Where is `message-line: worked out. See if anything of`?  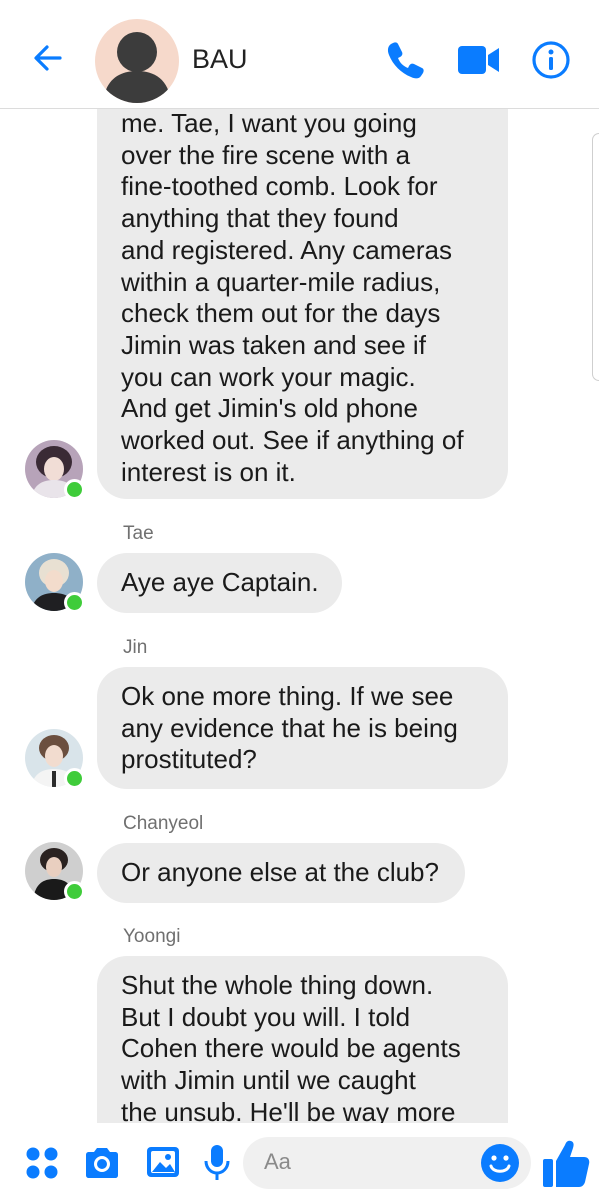 message-line: worked out. See if anything of is located at coordinates (292, 440).